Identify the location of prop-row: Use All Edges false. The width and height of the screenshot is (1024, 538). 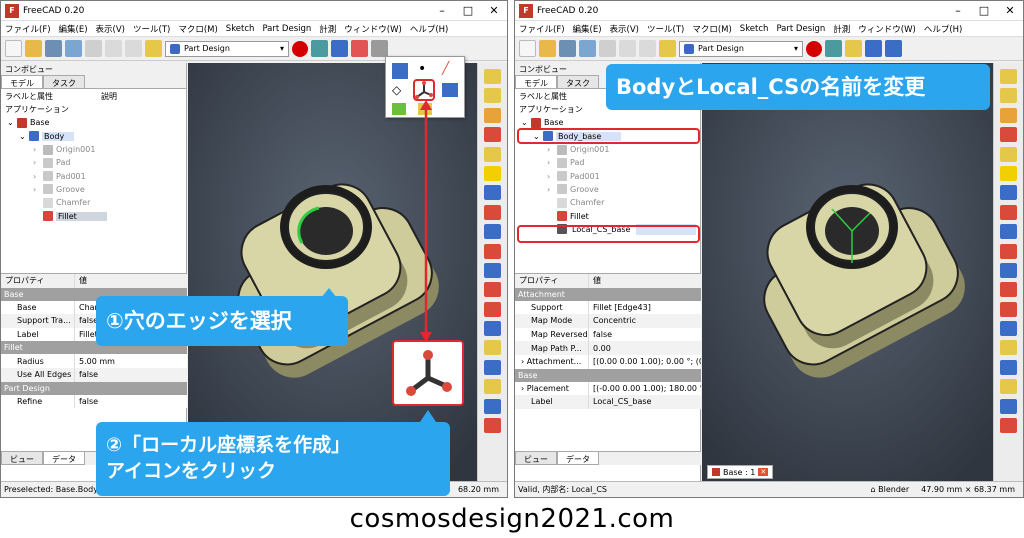
(94, 374).